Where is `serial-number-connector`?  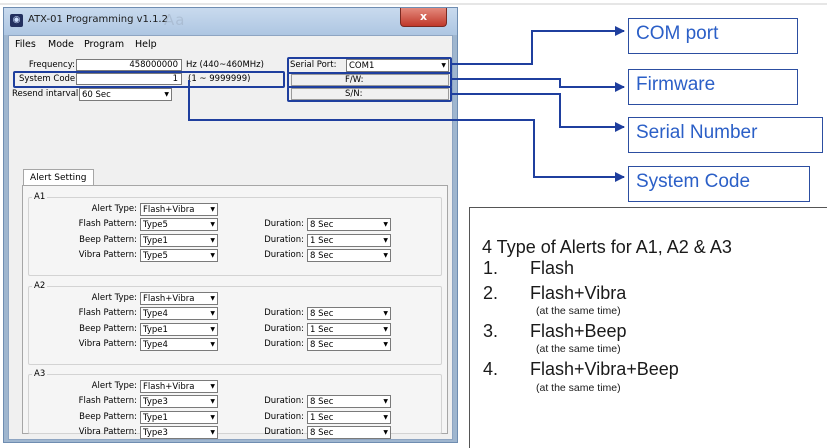 serial-number-connector is located at coordinates (537, 112).